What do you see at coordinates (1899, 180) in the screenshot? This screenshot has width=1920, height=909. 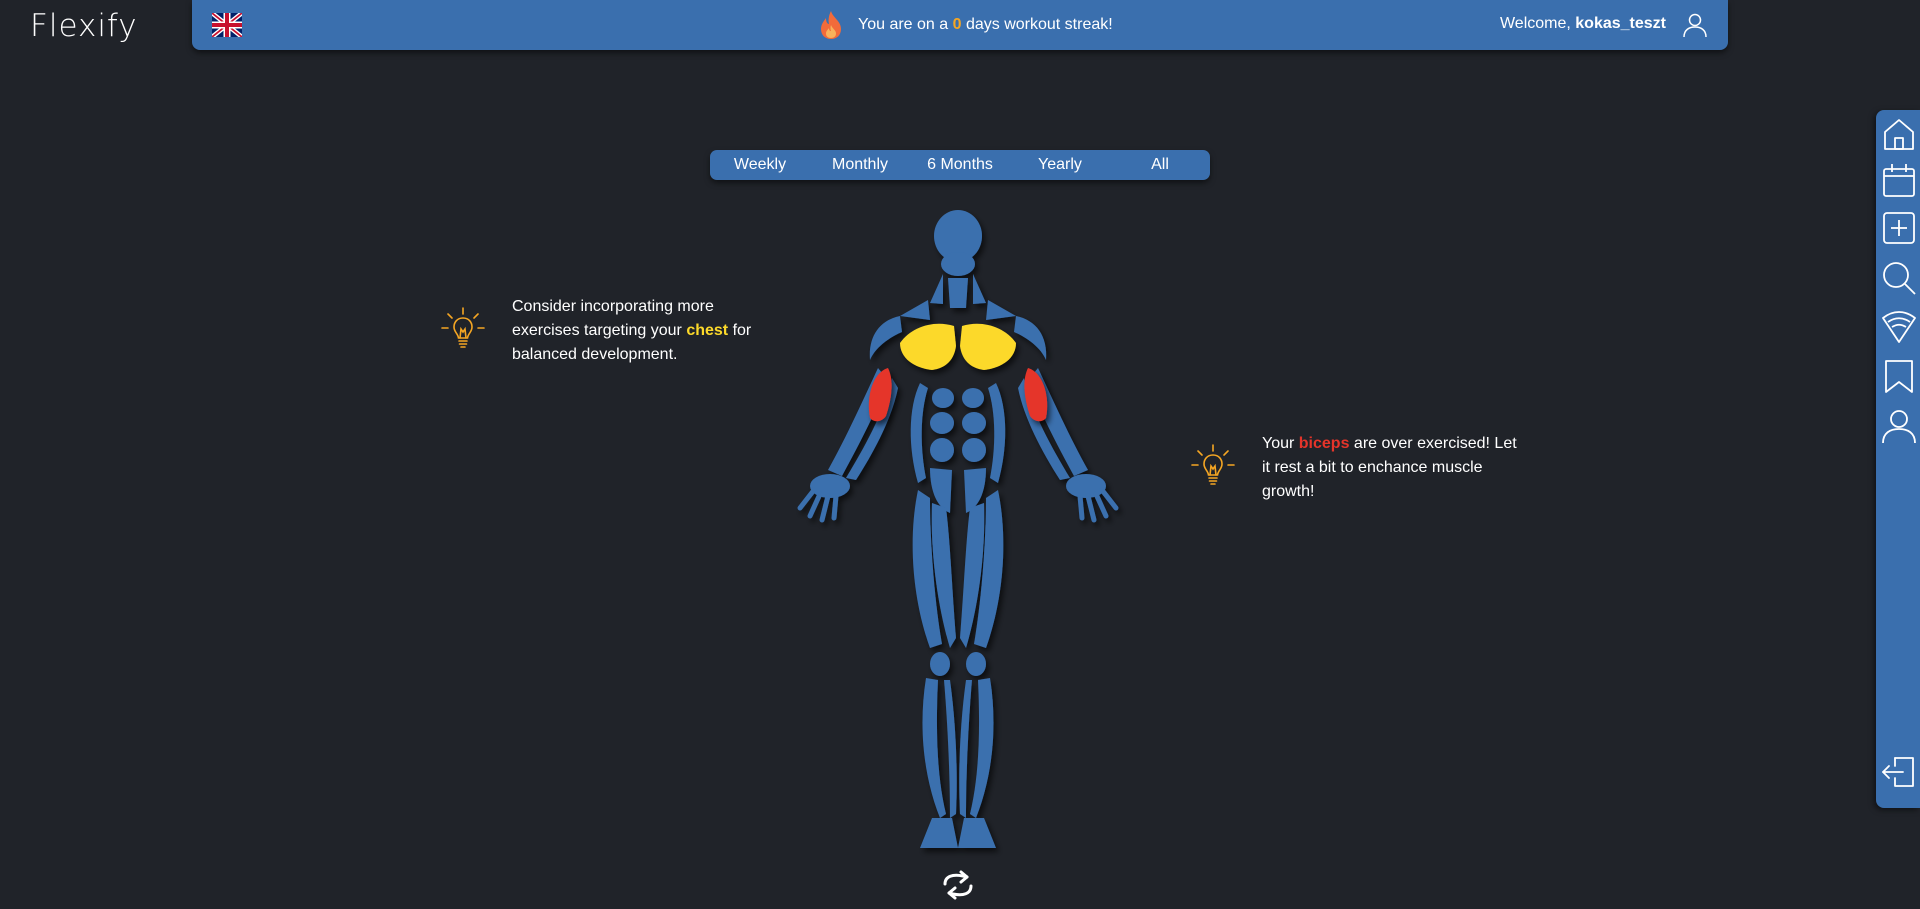 I see `calendar-icon` at bounding box center [1899, 180].